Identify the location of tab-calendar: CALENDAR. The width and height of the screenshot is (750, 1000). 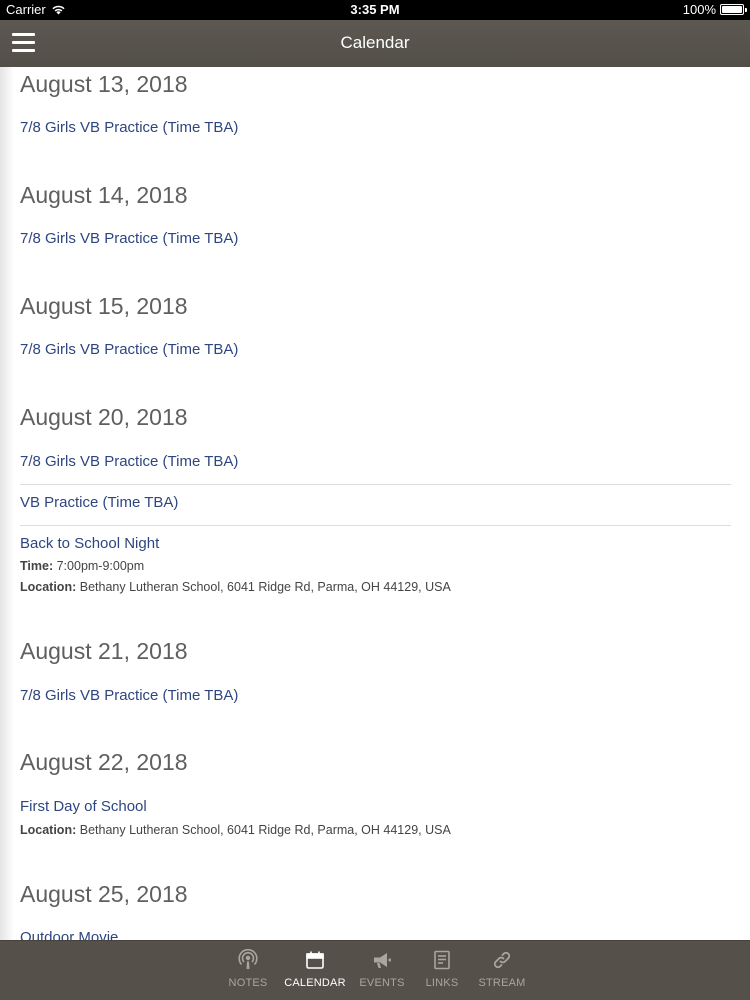
(315, 970).